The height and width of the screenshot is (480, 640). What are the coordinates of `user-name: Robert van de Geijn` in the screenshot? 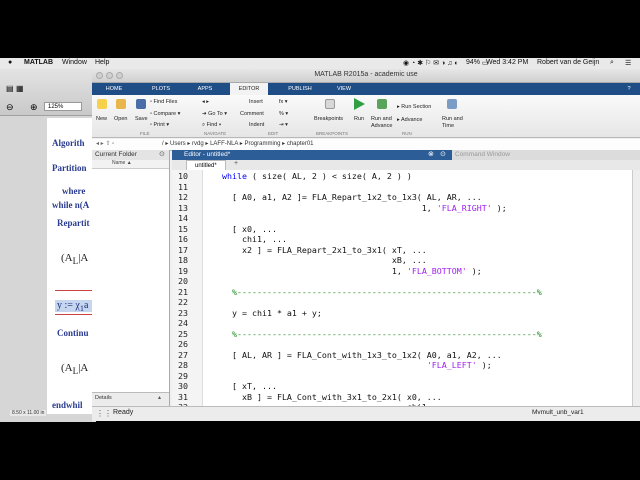 It's located at (568, 62).